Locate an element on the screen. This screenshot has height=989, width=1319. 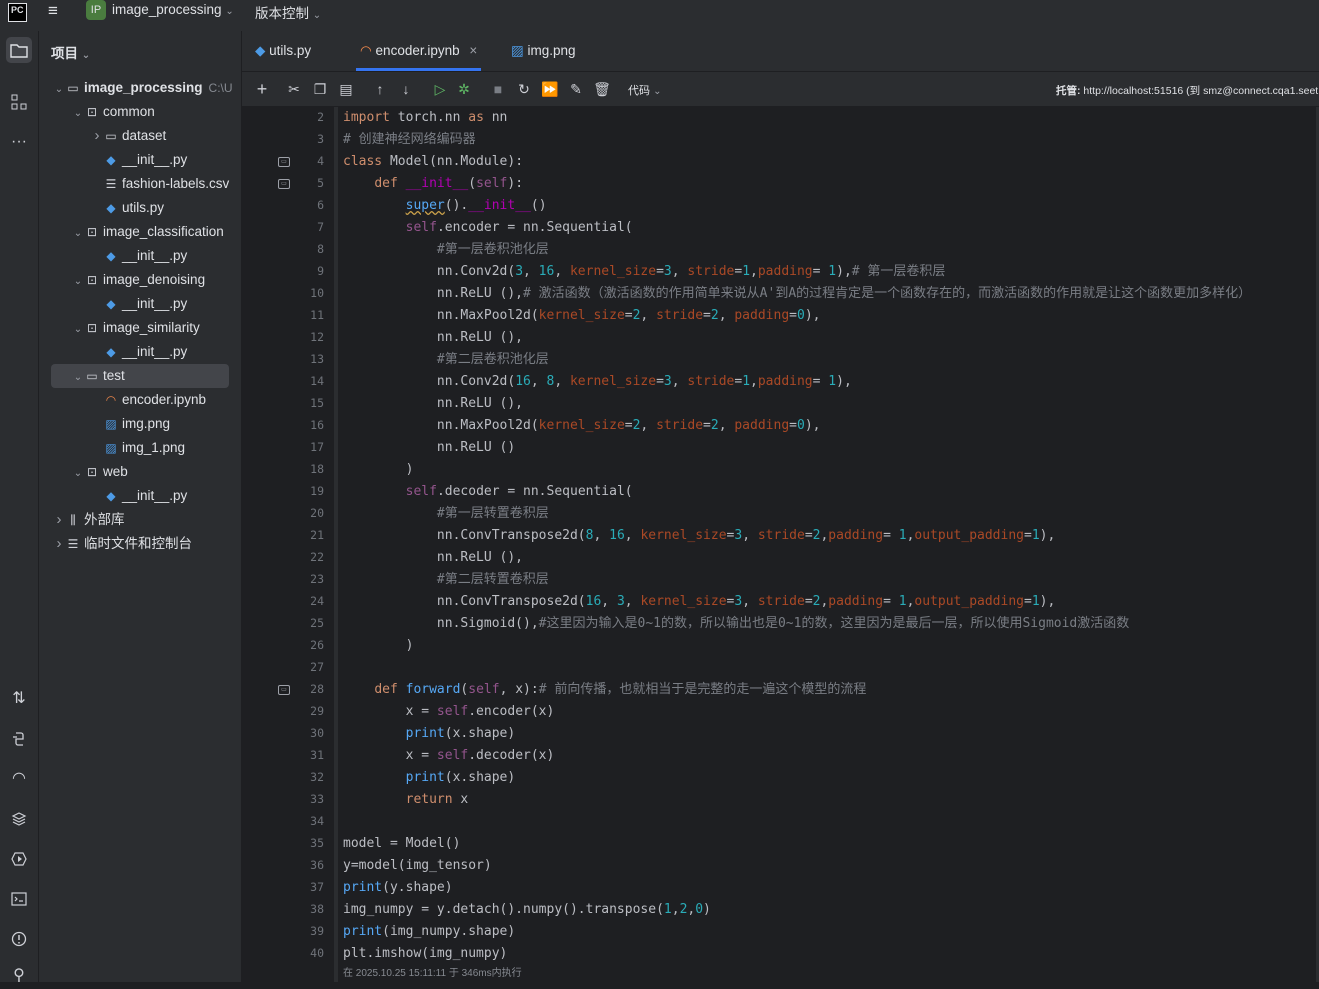
debug-icon: ✲ is located at coordinates (464, 89).